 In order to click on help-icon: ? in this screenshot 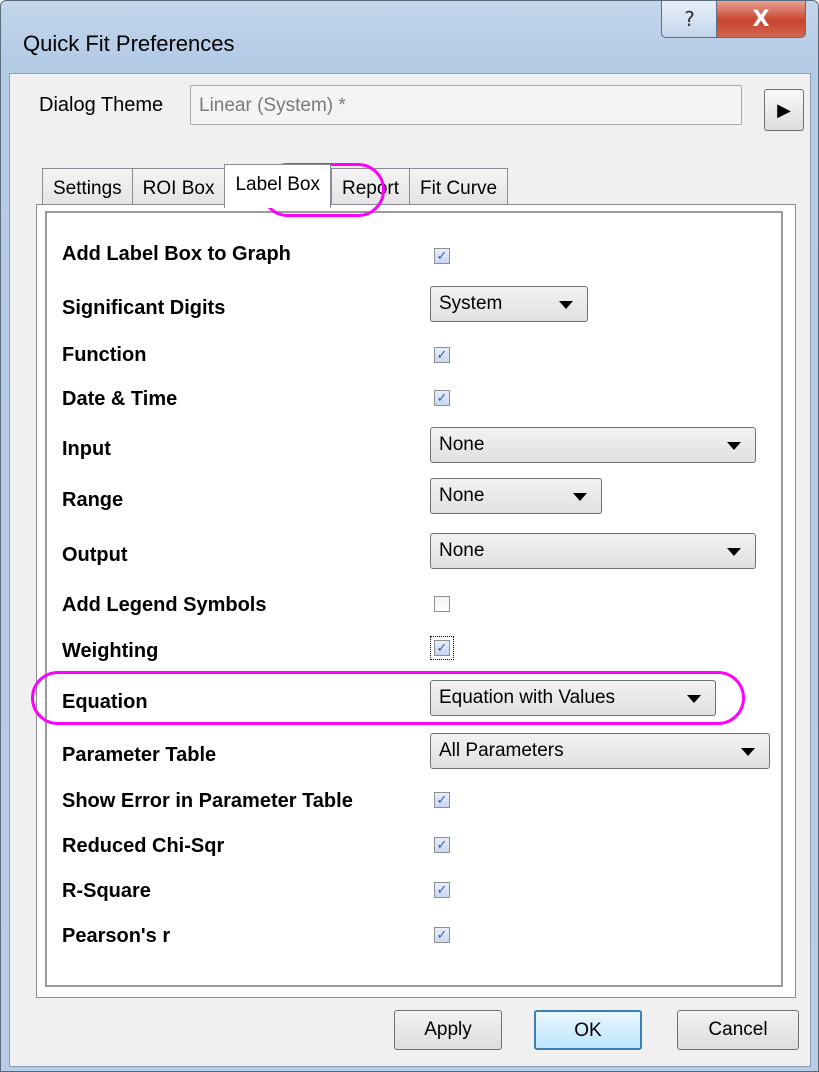, I will do `click(689, 19)`.